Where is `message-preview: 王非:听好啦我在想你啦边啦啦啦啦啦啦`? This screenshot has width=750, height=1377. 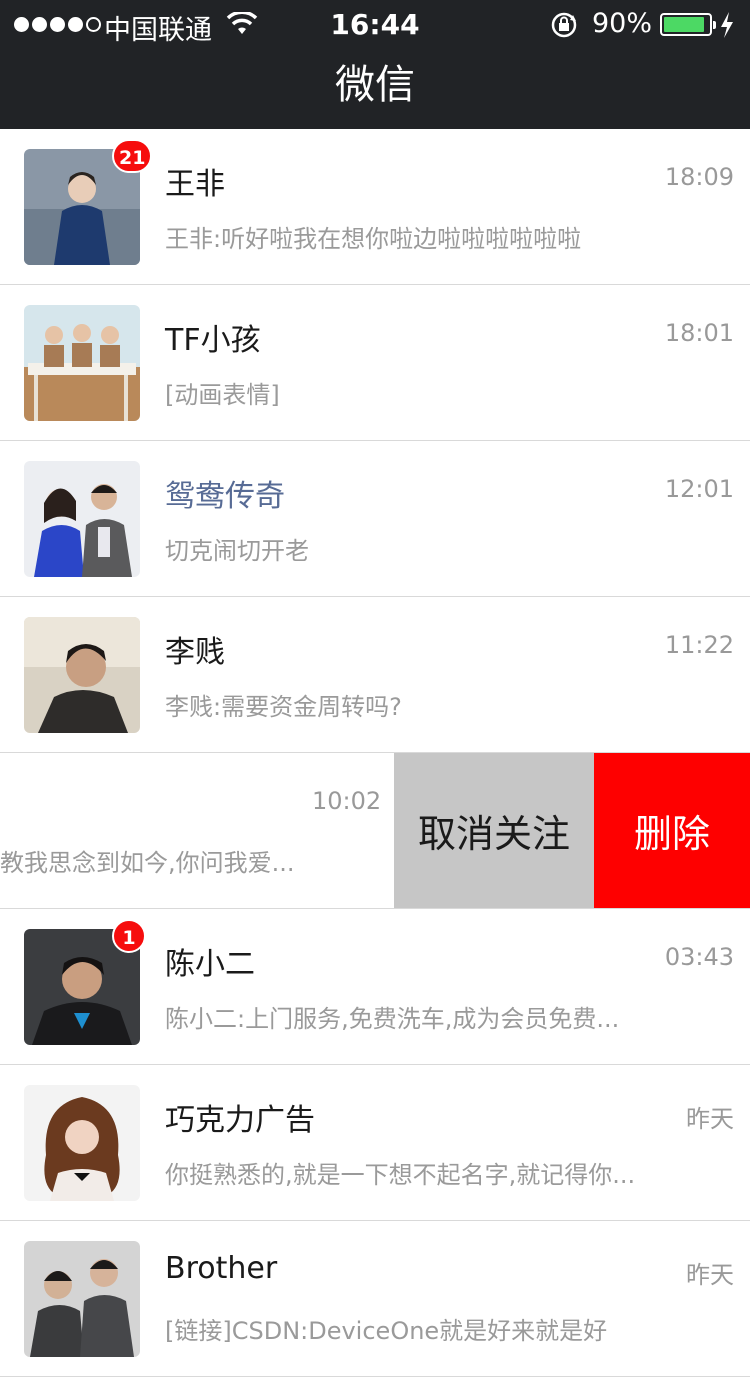
message-preview: 王非:听好啦我在想你啦边啦啦啦啦啦啦 is located at coordinates (373, 239).